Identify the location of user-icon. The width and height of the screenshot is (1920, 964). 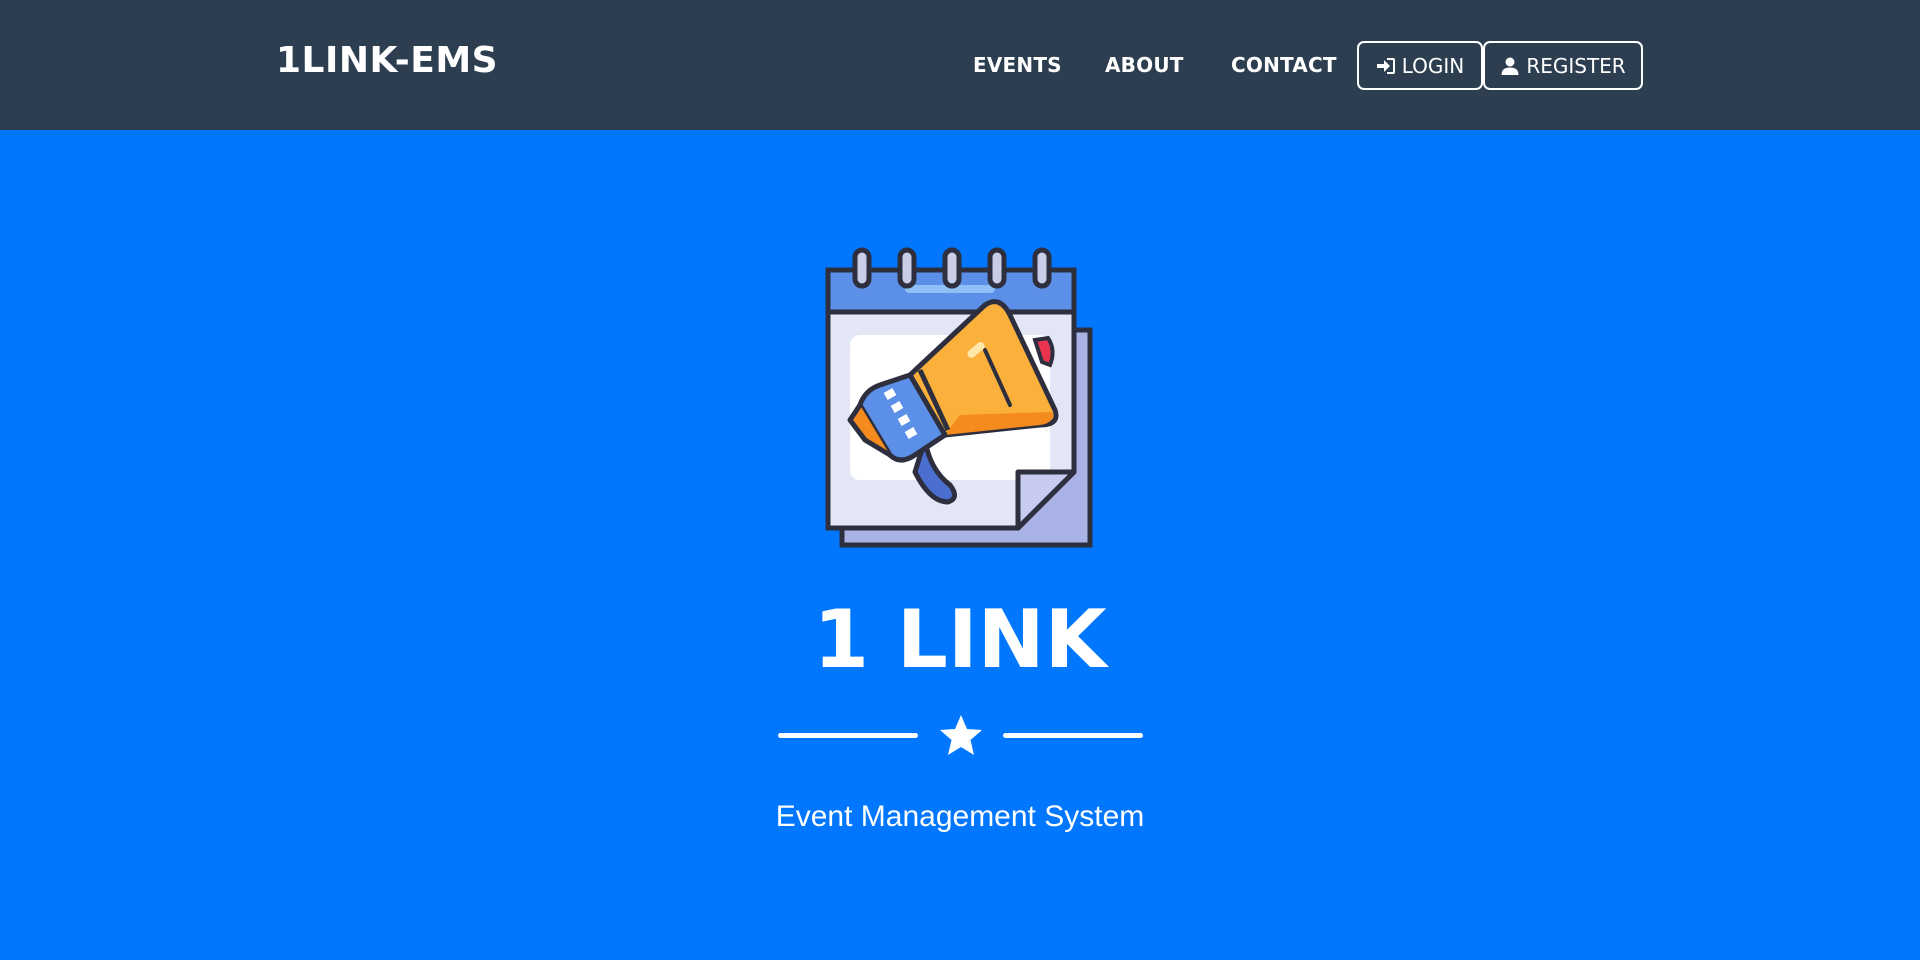
(1510, 66).